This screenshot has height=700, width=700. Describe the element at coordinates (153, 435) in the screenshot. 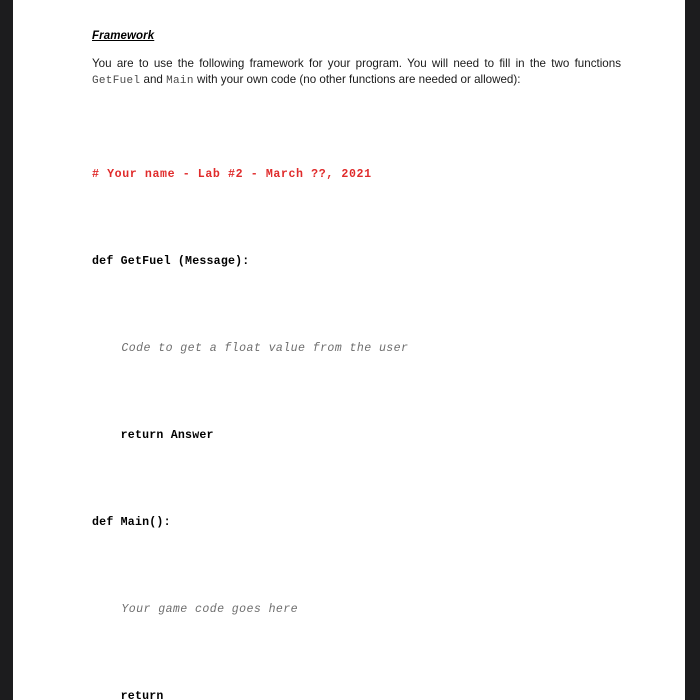

I see `code-line-return-answer: return Answer` at that location.